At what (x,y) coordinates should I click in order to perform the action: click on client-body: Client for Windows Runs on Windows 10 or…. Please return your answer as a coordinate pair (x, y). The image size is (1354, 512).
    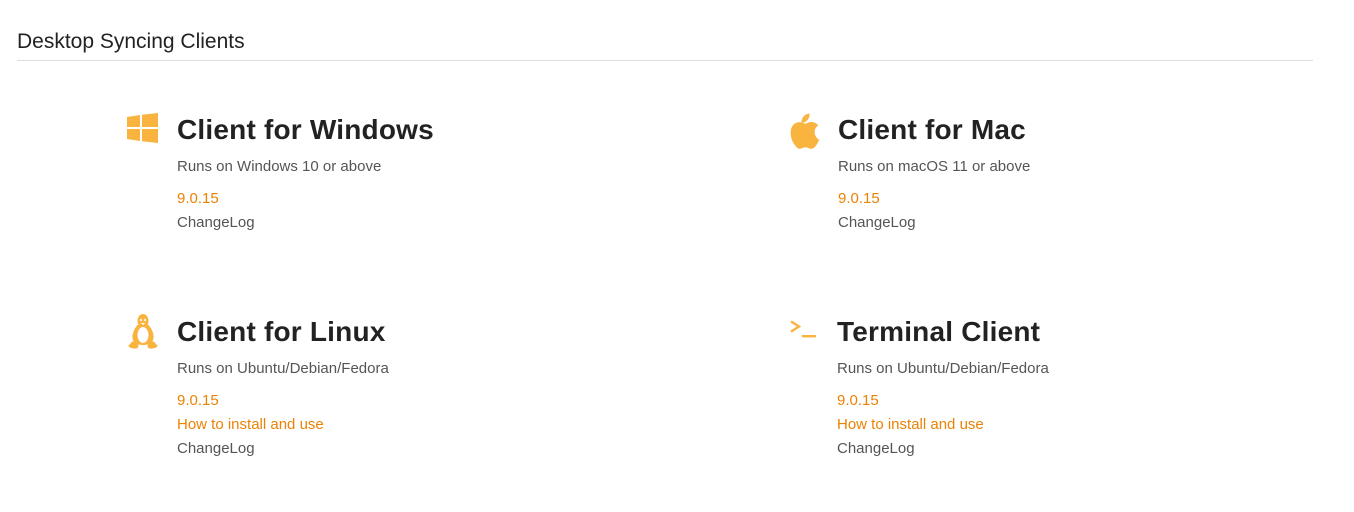
    Looking at the image, I should click on (305, 173).